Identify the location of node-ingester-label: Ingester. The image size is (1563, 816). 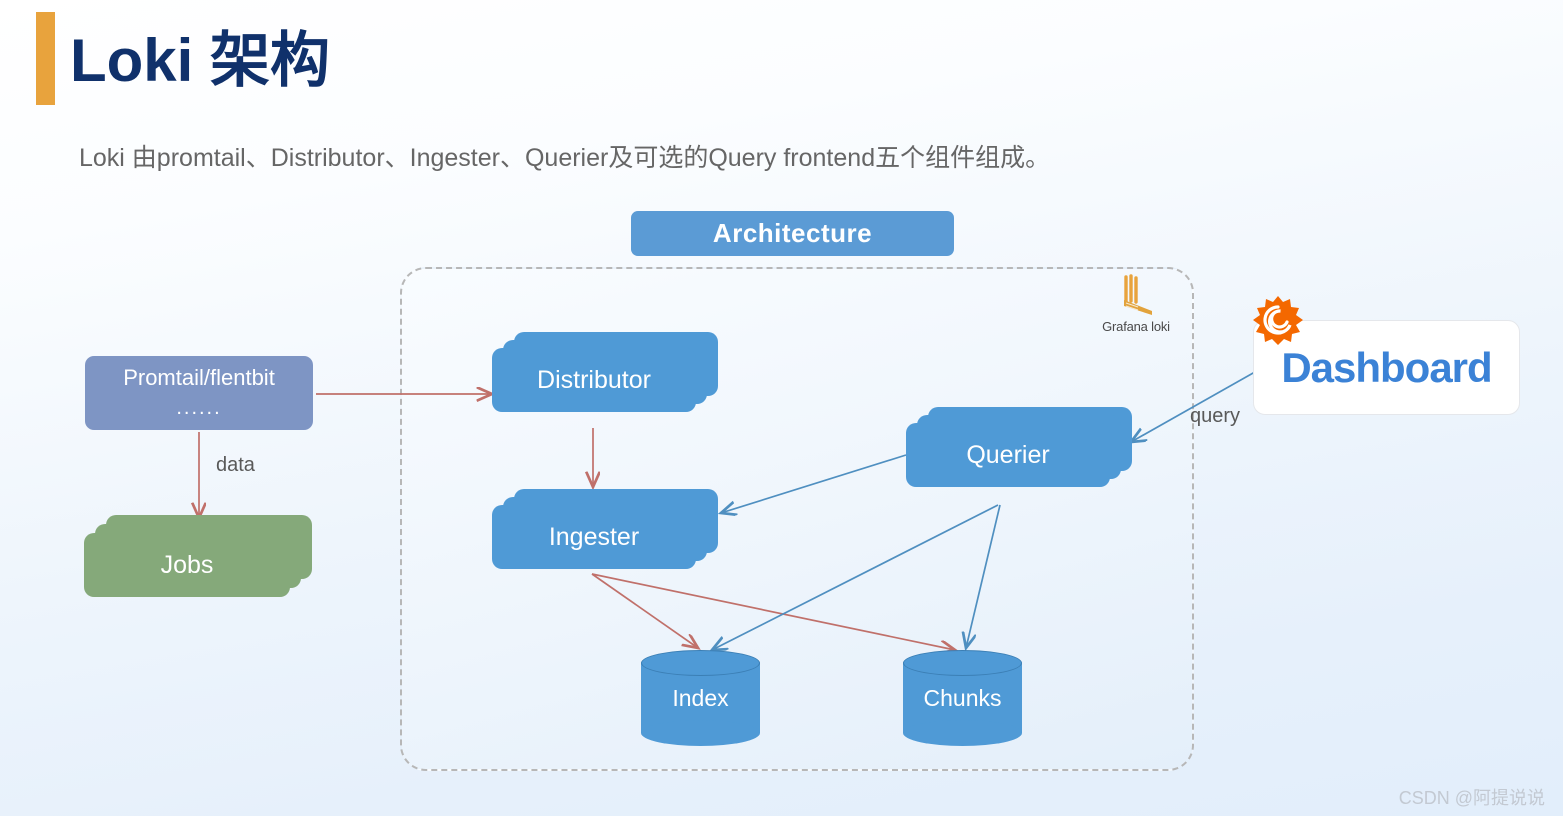
(594, 537).